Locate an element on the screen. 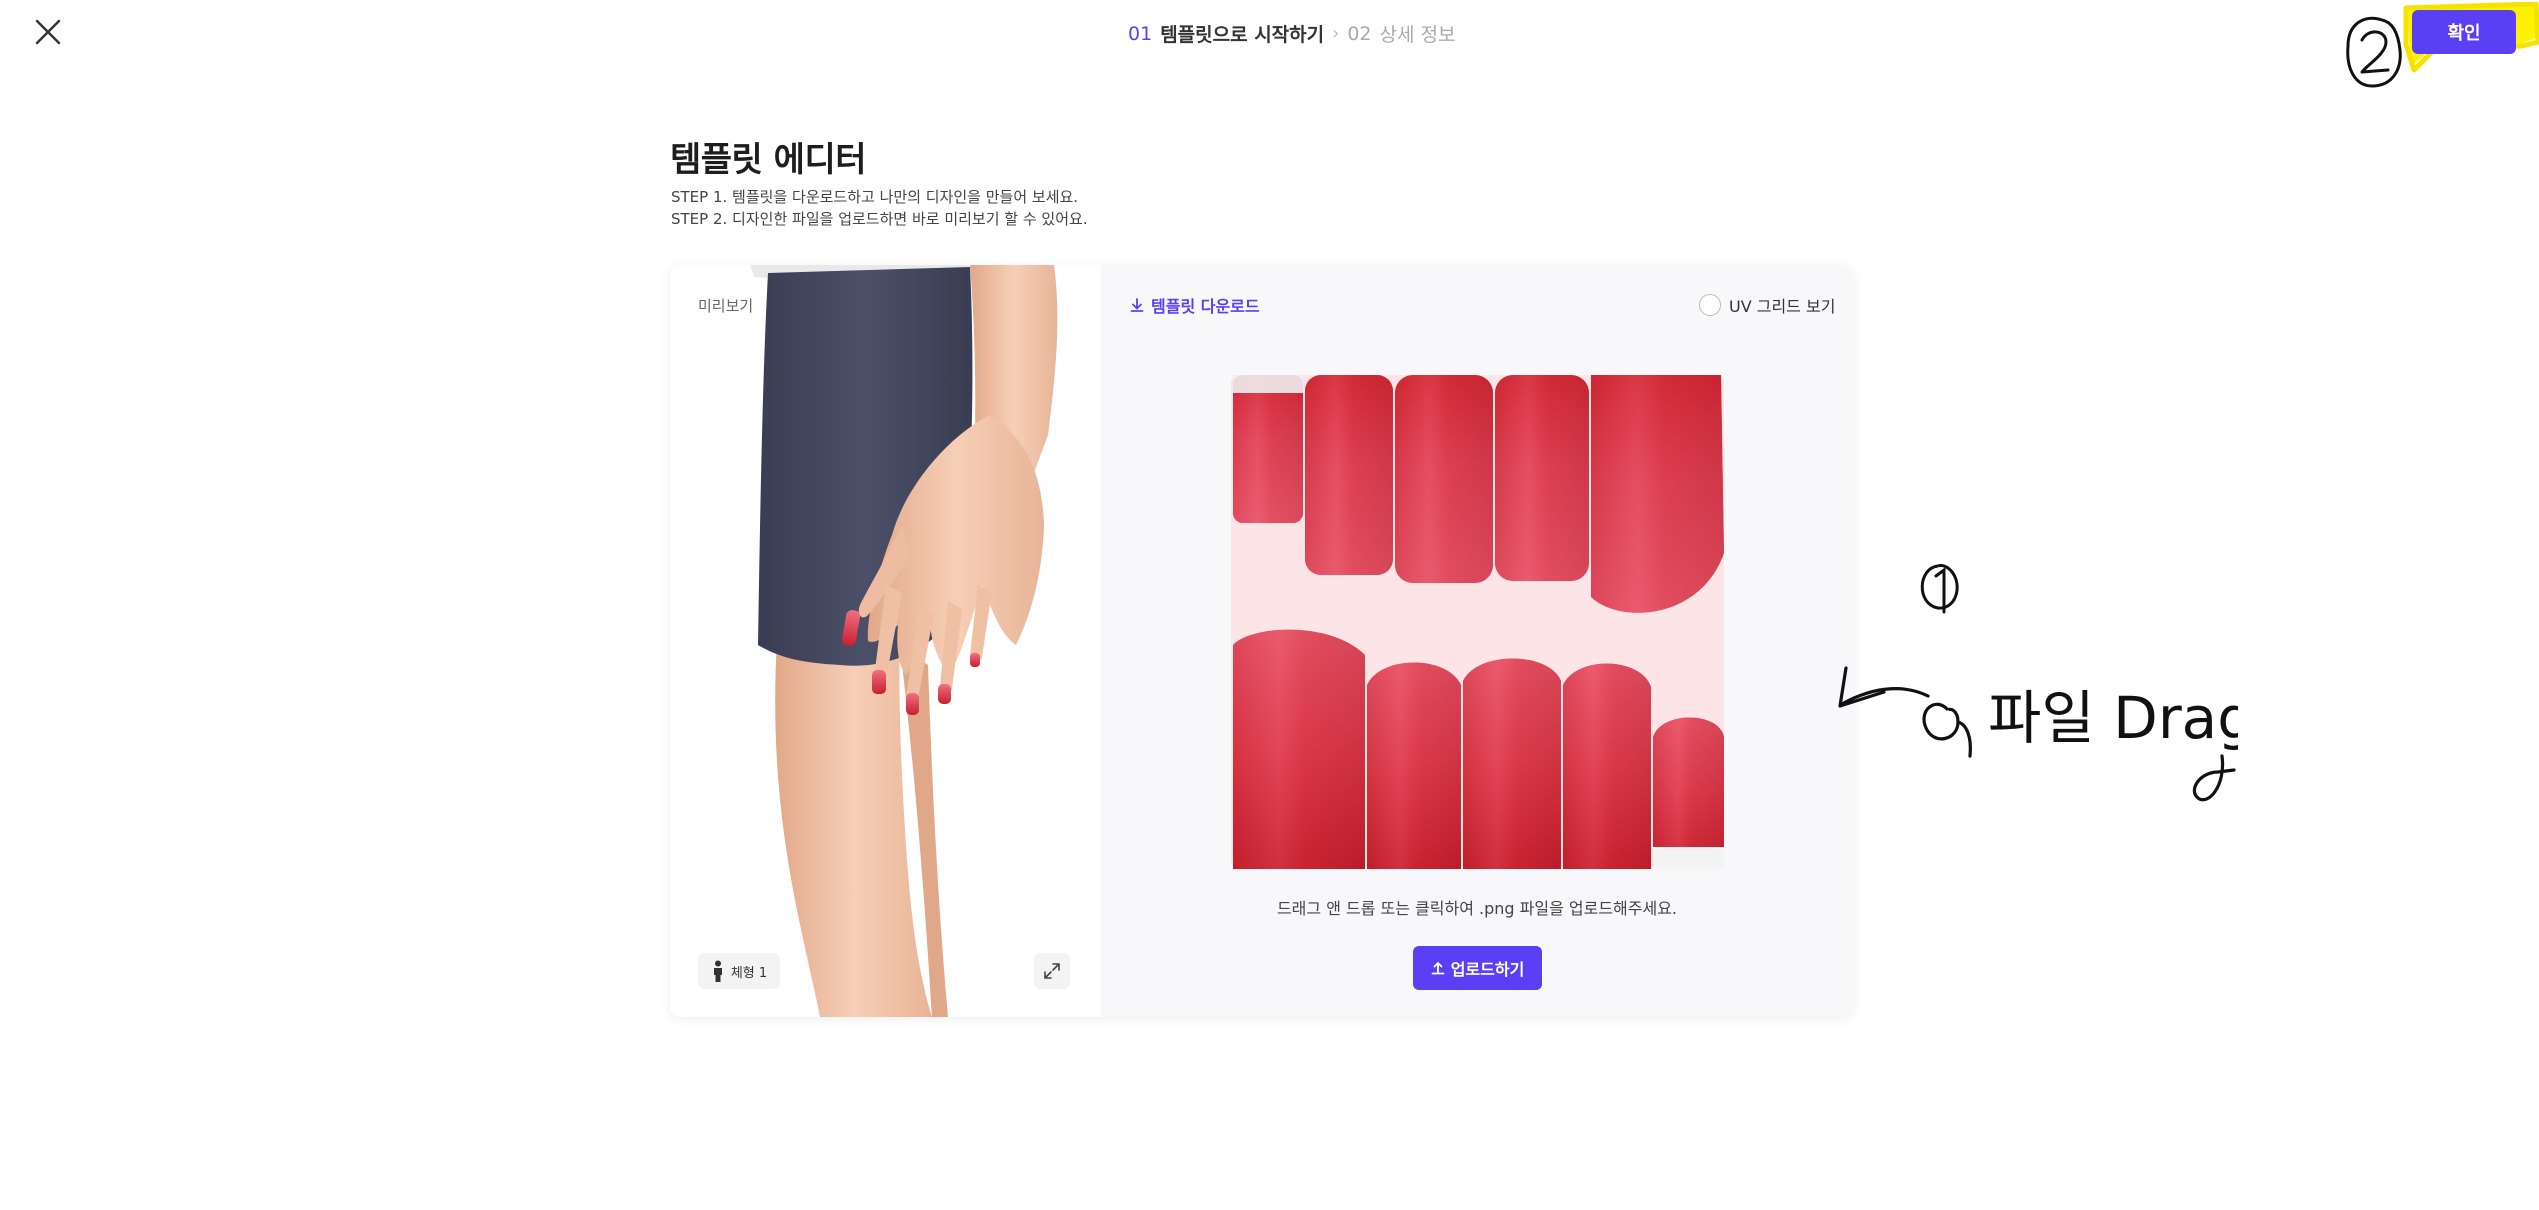 This screenshot has height=1210, width=2539. uv-grid-toggle: UV 그리드 보기 is located at coordinates (1767, 305).